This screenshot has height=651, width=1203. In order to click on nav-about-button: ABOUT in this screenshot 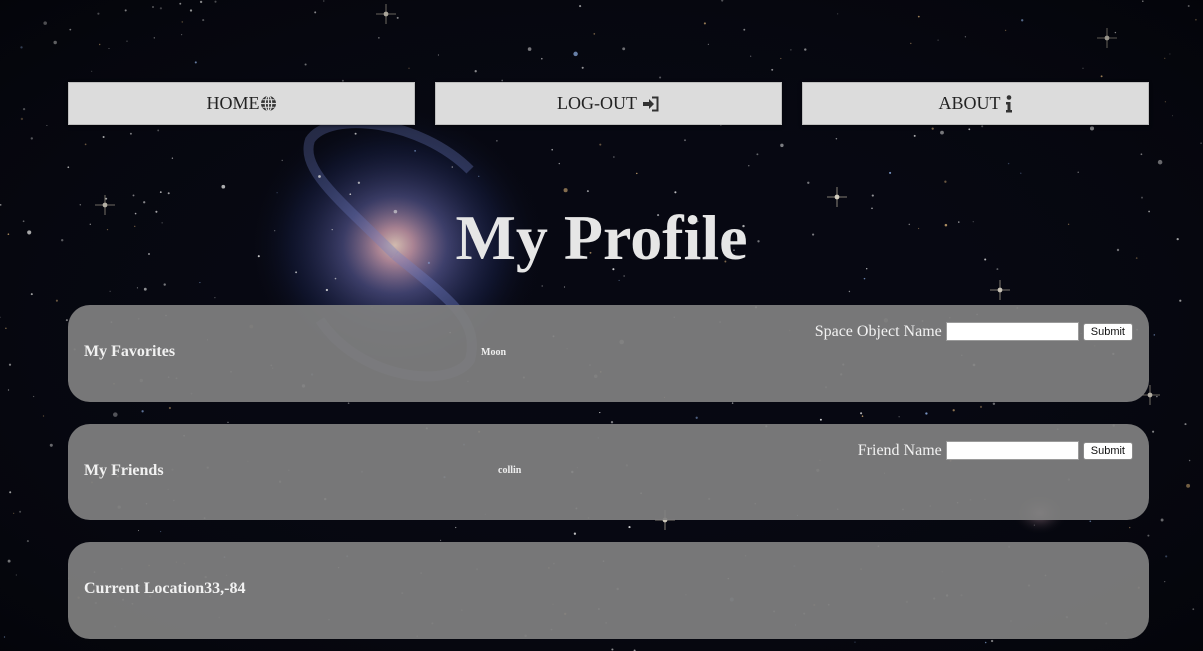, I will do `click(975, 103)`.